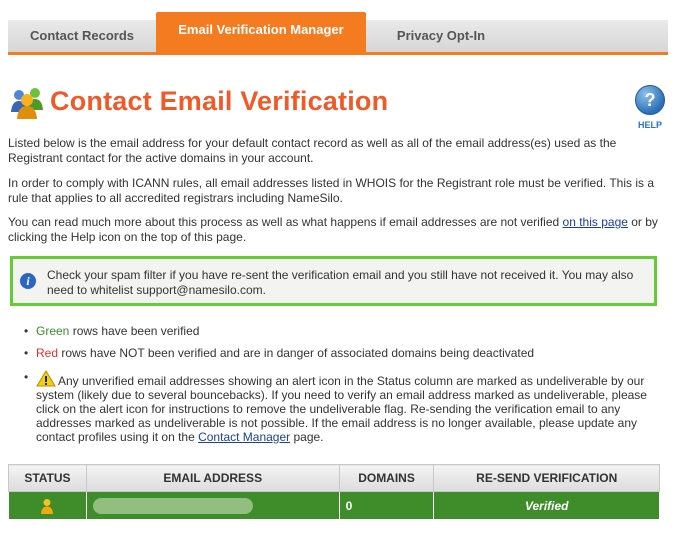 This screenshot has width=674, height=538. Describe the element at coordinates (650, 100) in the screenshot. I see `help-icon: ?` at that location.